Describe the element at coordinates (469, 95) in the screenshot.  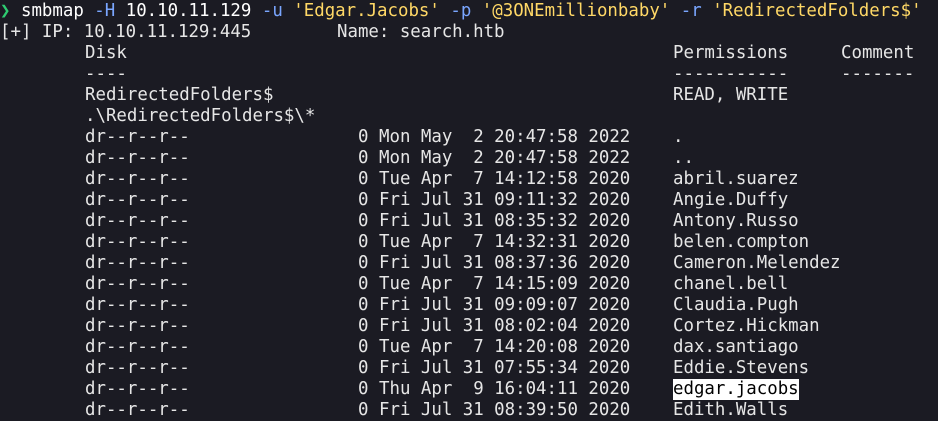
I see `share-row: RedirectedFolders$ READ, WRITE` at that location.